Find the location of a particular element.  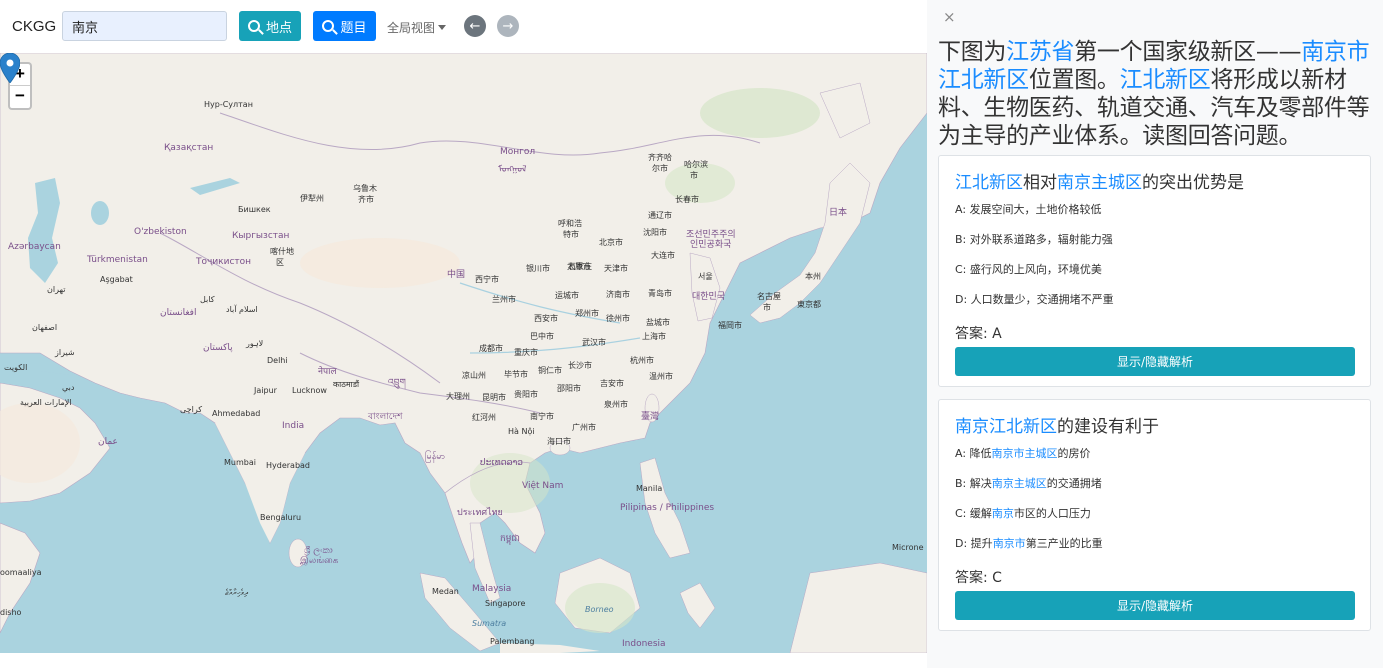

option-text: D: 提升 is located at coordinates (974, 543).